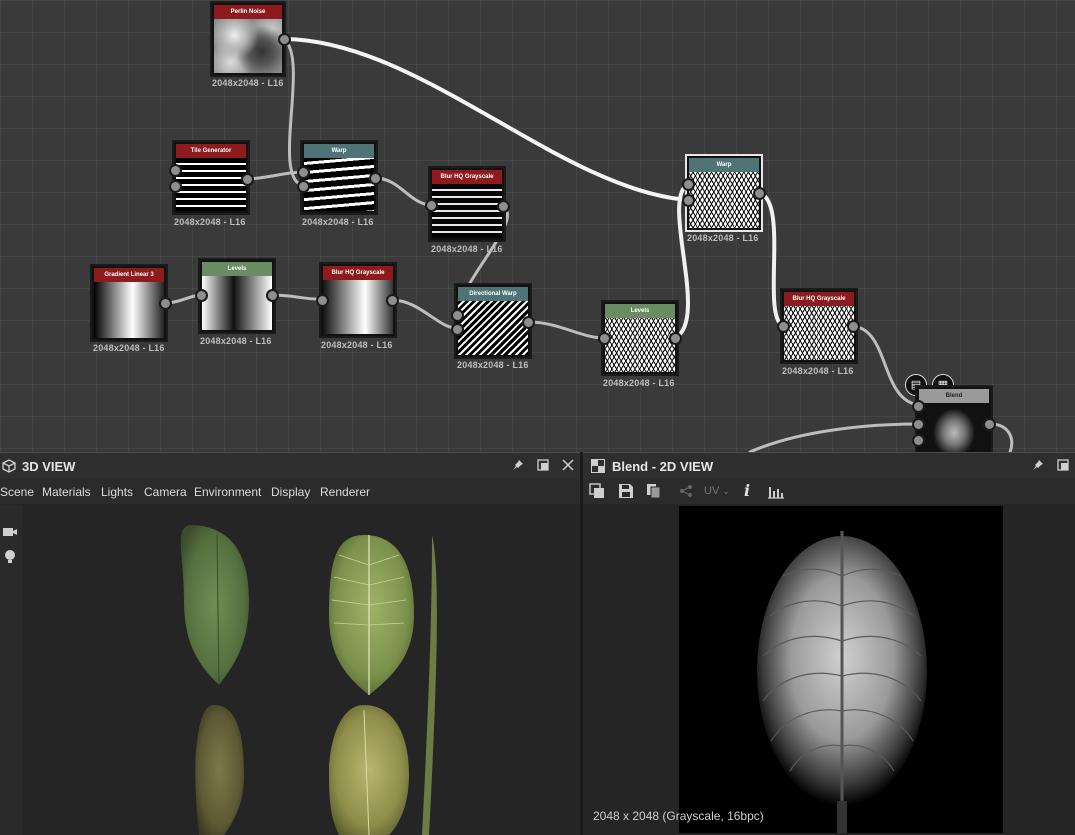  I want to click on info-icon: i, so click(747, 490).